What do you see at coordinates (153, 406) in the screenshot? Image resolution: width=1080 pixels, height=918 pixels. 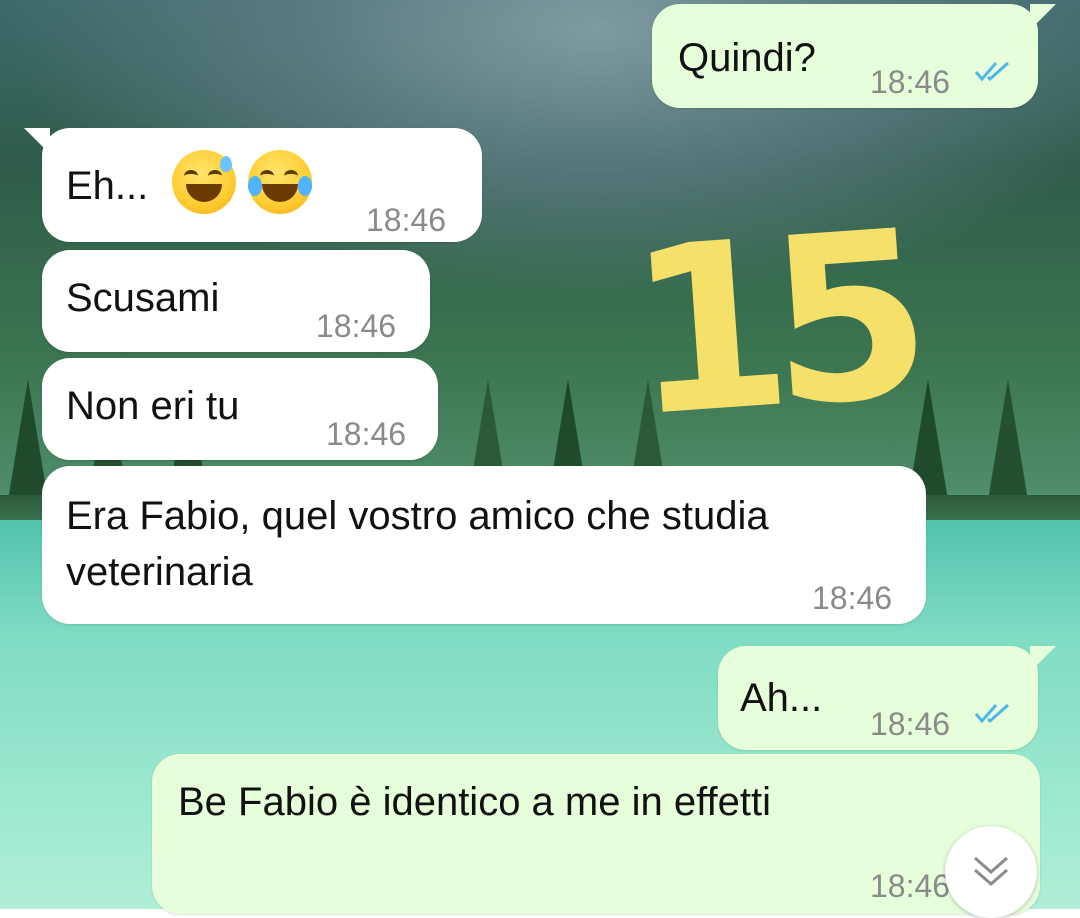 I see `message-text: Non eri tu` at bounding box center [153, 406].